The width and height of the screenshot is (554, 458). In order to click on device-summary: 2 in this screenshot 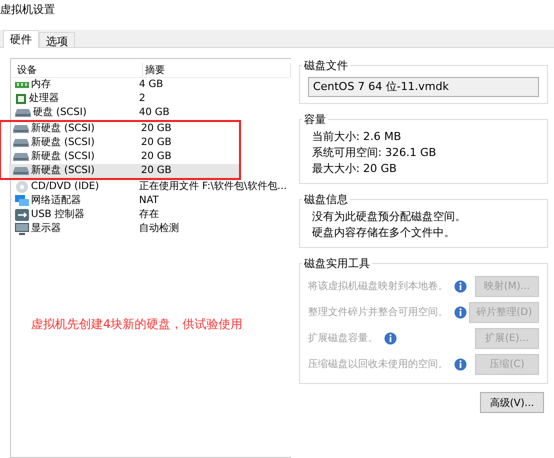, I will do `click(142, 99)`.